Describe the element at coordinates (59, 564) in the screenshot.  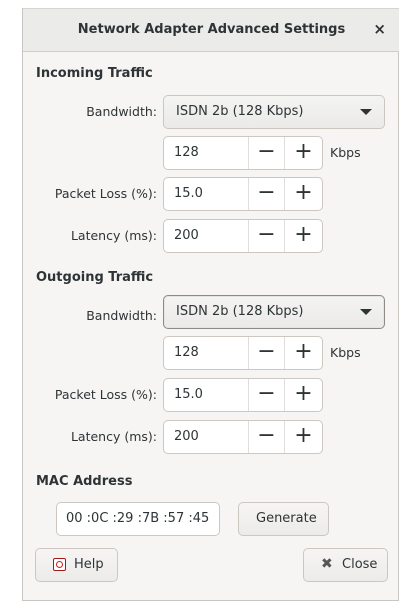
I see `help-icon` at that location.